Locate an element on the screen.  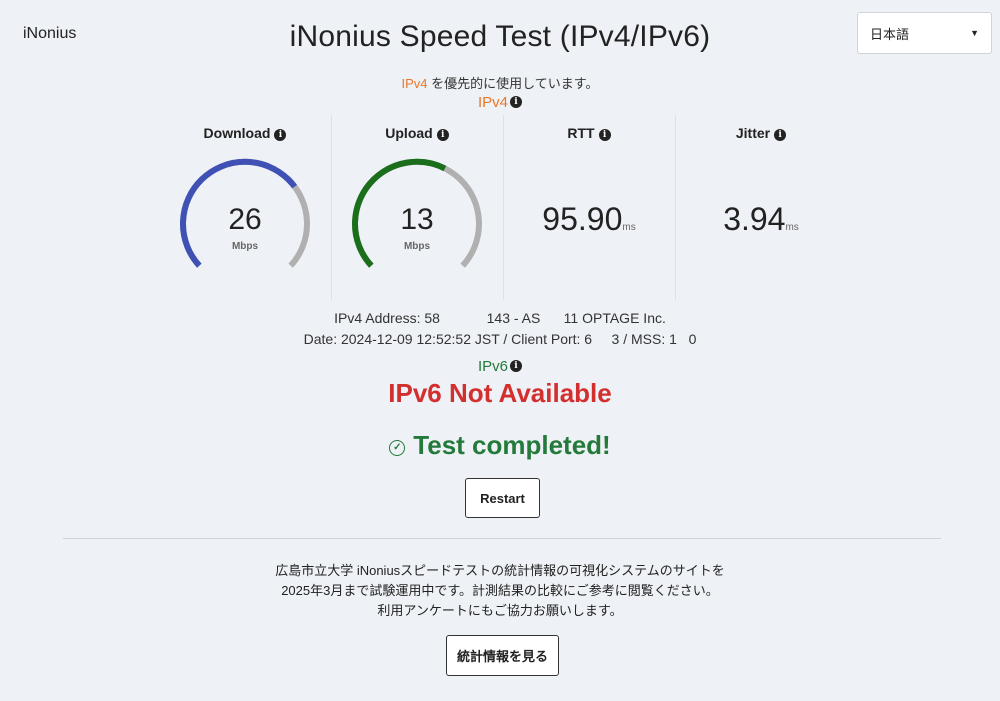
notice-text: を優先的に使用しています。 is located at coordinates (513, 83).